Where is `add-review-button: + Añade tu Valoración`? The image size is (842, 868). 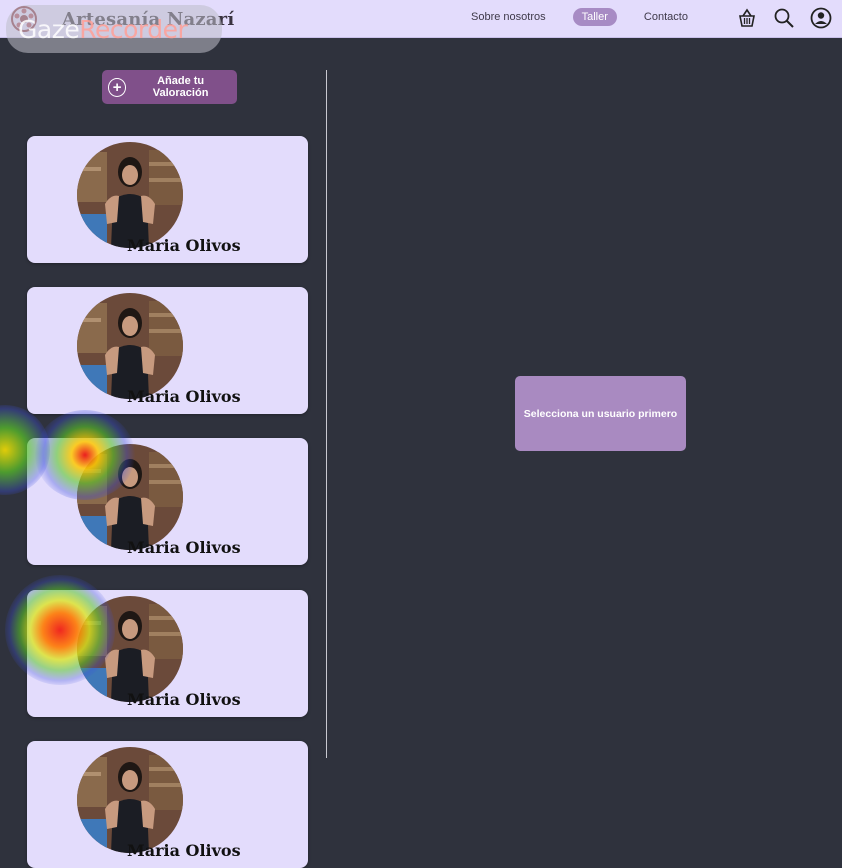
add-review-button: + Añade tu Valoración is located at coordinates (169, 87).